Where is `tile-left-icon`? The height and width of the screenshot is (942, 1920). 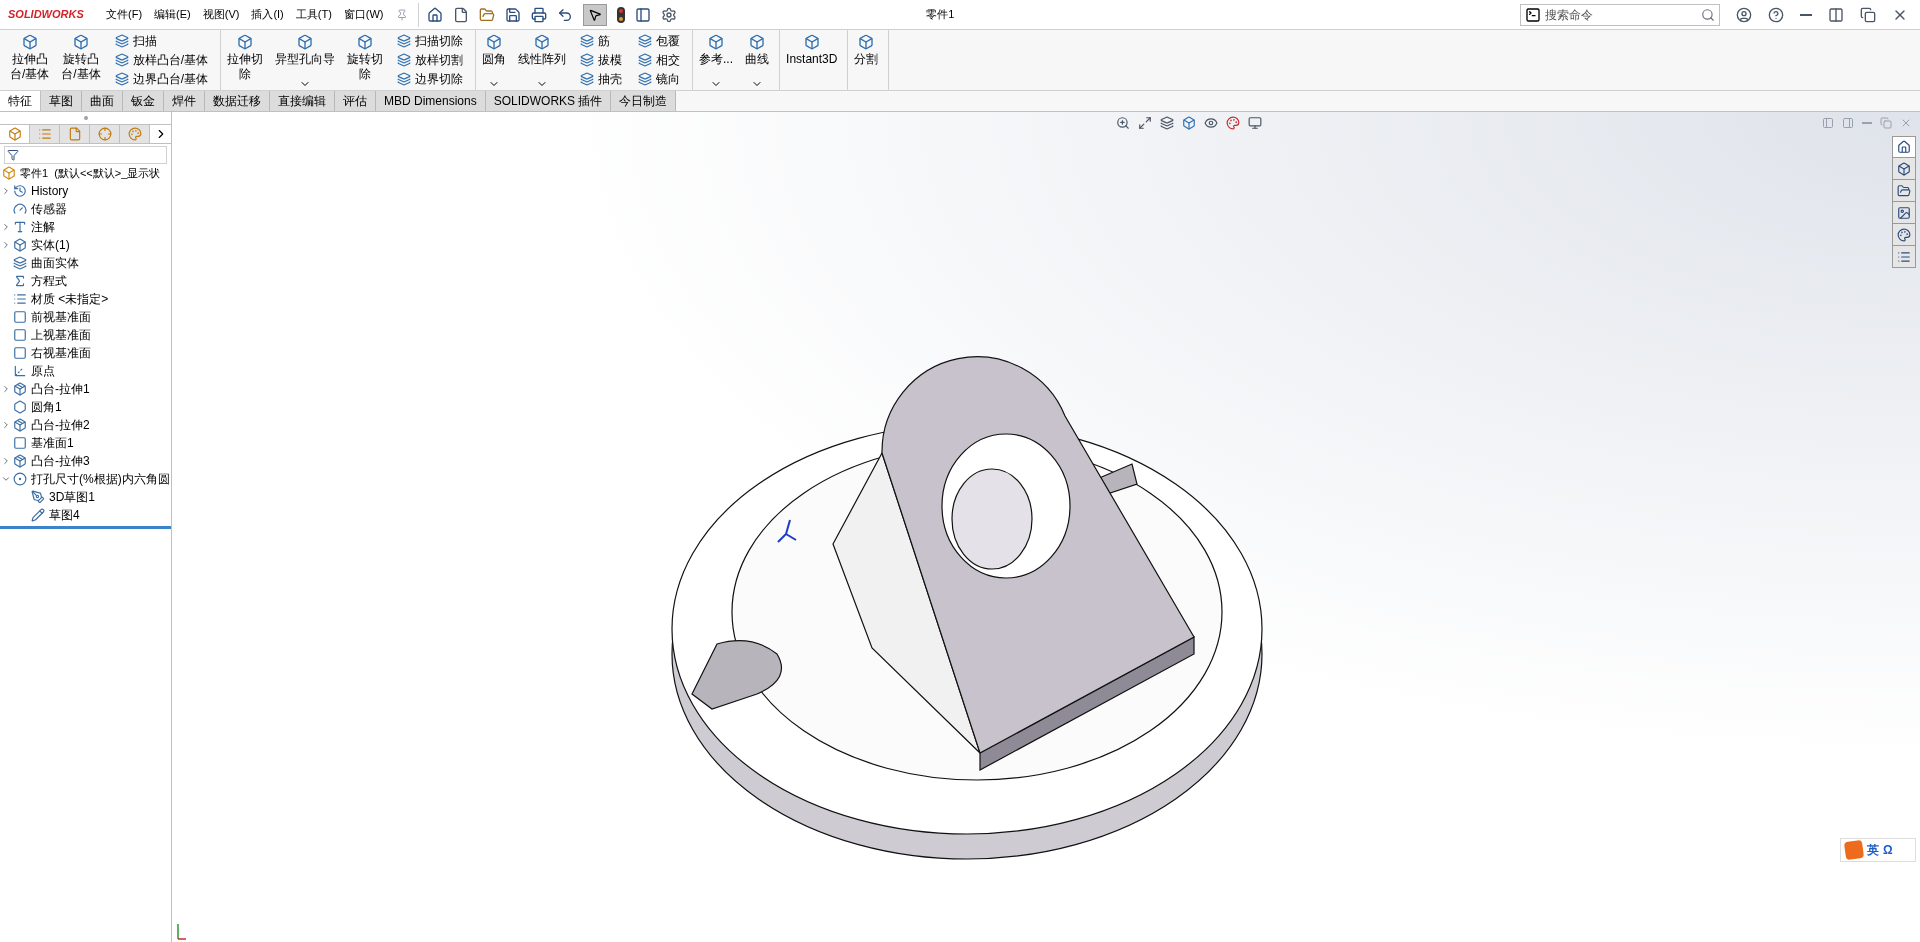 tile-left-icon is located at coordinates (1828, 123).